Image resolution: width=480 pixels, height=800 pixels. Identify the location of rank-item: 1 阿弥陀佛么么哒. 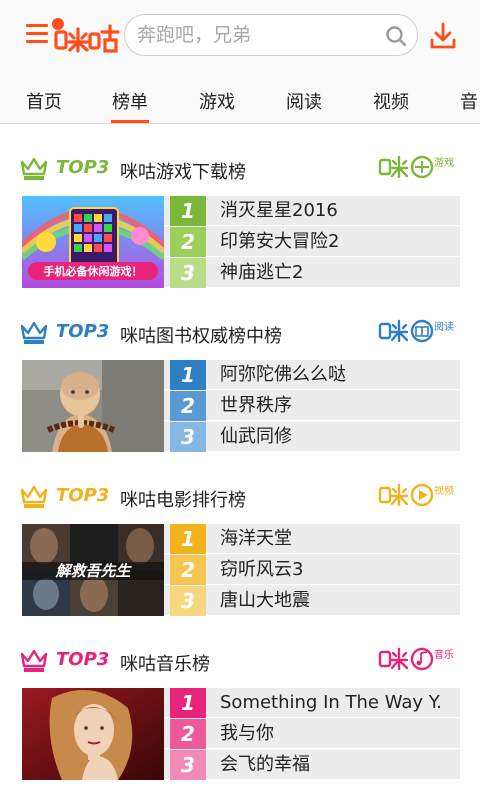
(312, 375).